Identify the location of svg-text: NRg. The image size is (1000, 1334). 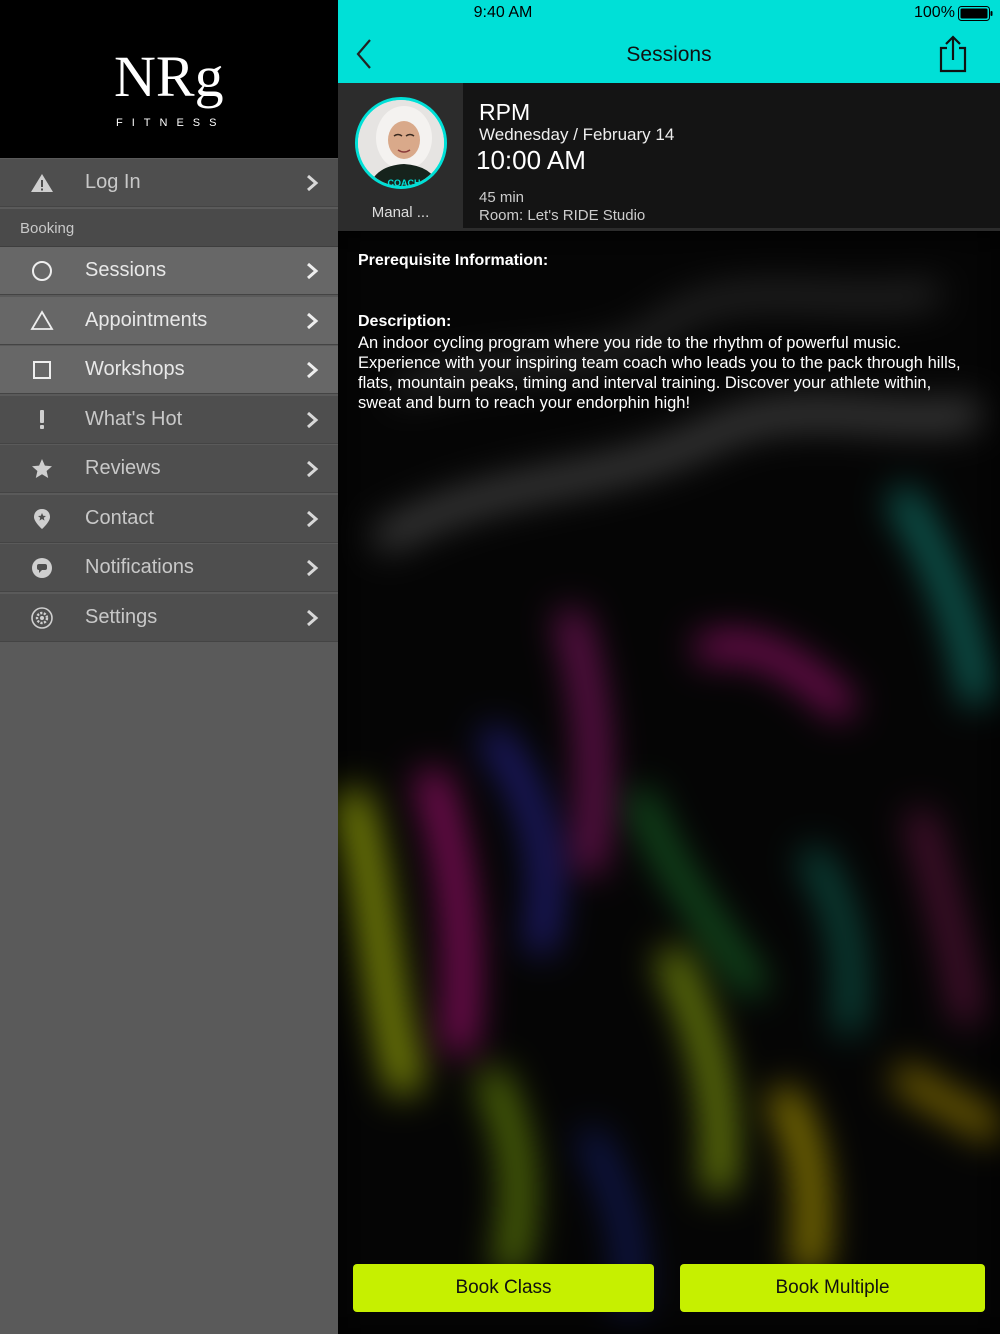
(169, 76).